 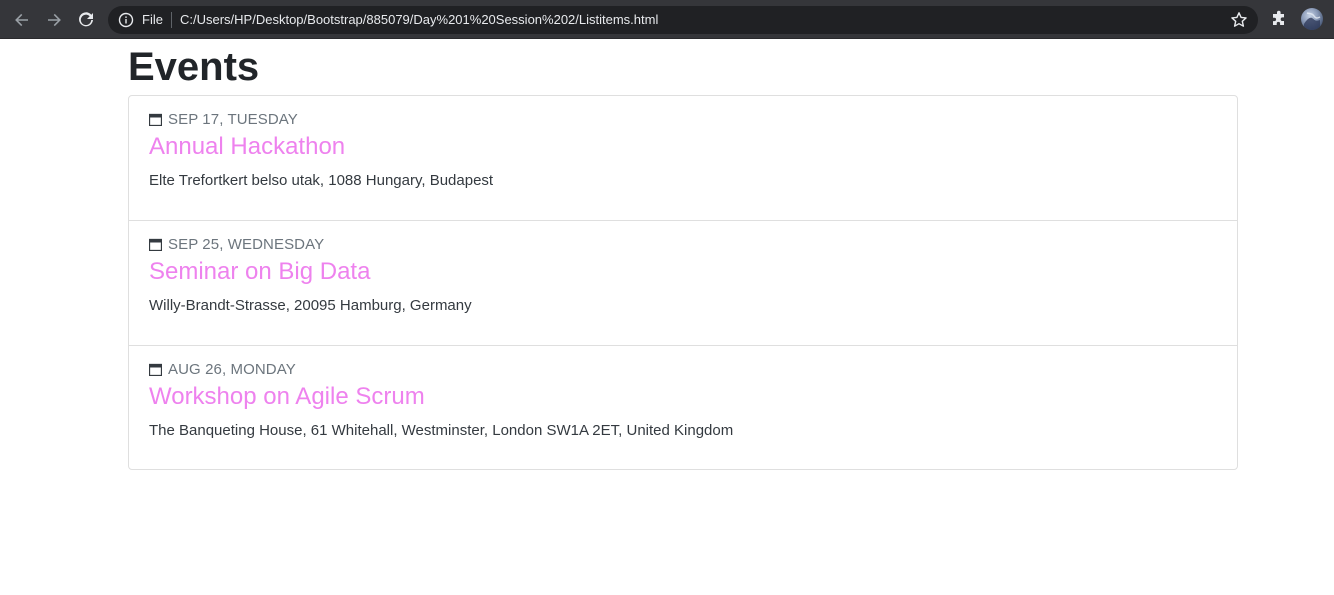 I want to click on event-title: Workshop on Agile Scrum, so click(x=287, y=397).